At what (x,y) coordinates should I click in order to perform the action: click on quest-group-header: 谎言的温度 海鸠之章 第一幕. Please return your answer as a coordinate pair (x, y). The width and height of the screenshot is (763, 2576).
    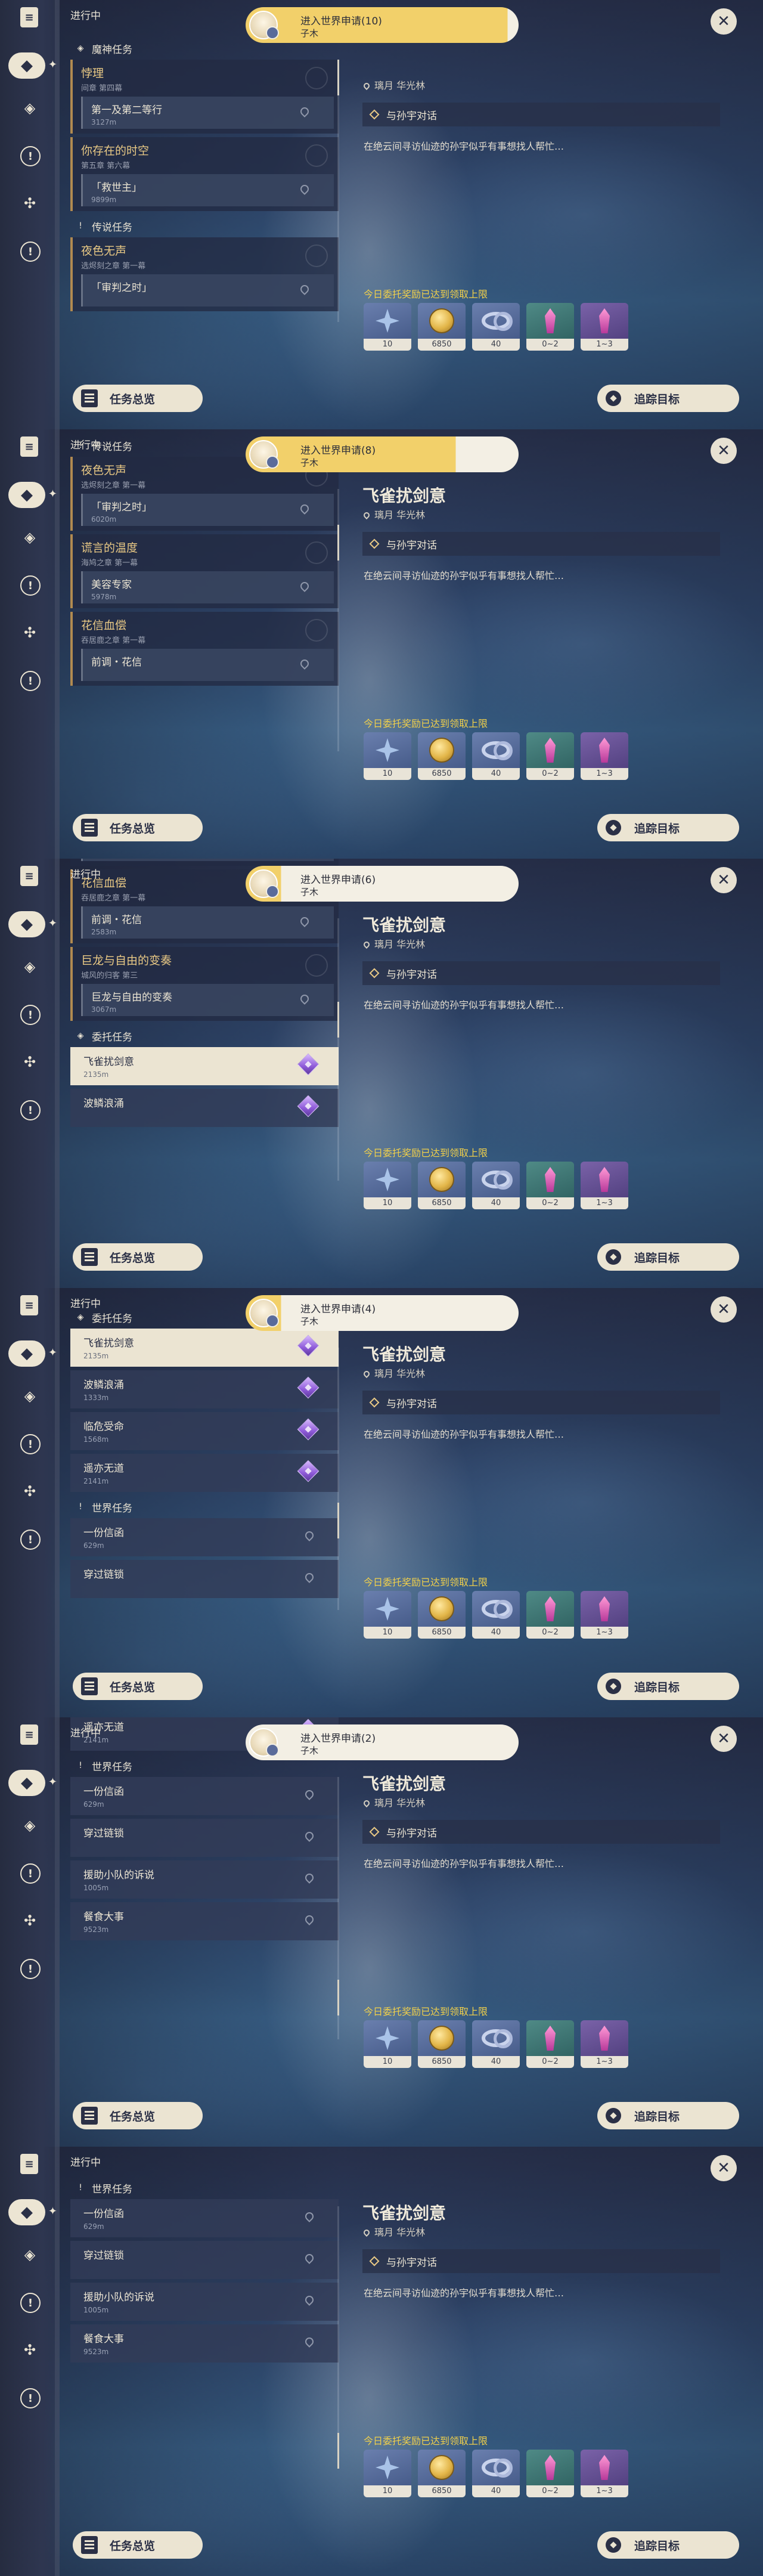
    Looking at the image, I should click on (206, 553).